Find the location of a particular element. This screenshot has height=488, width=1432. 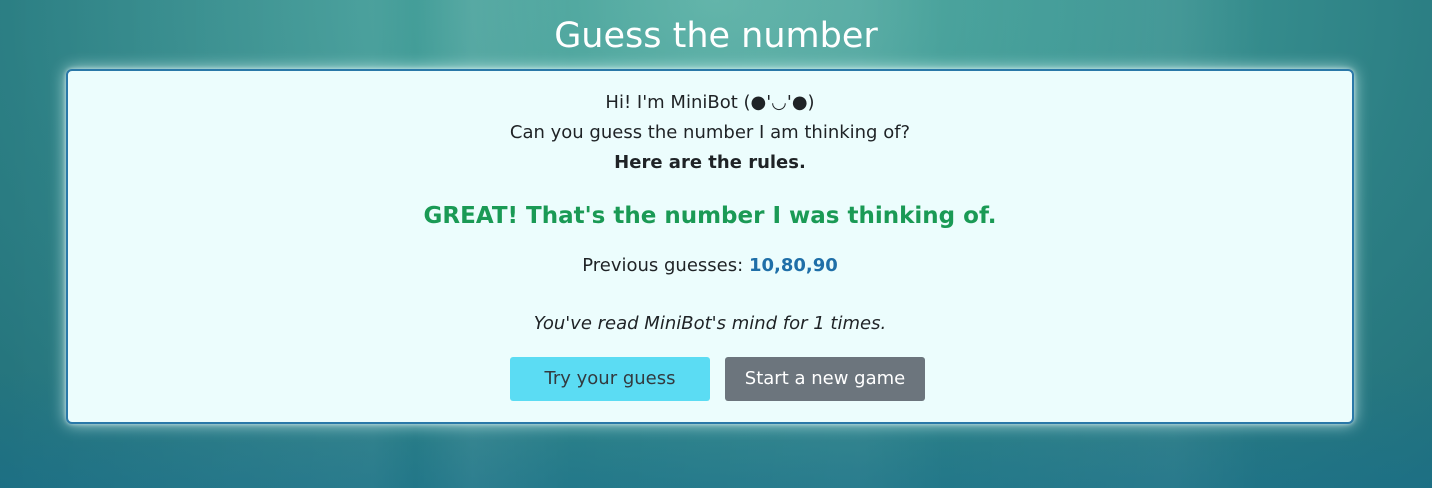

intro-greeting: Hi! I'm MiniBot (●'◡'●) is located at coordinates (710, 102).